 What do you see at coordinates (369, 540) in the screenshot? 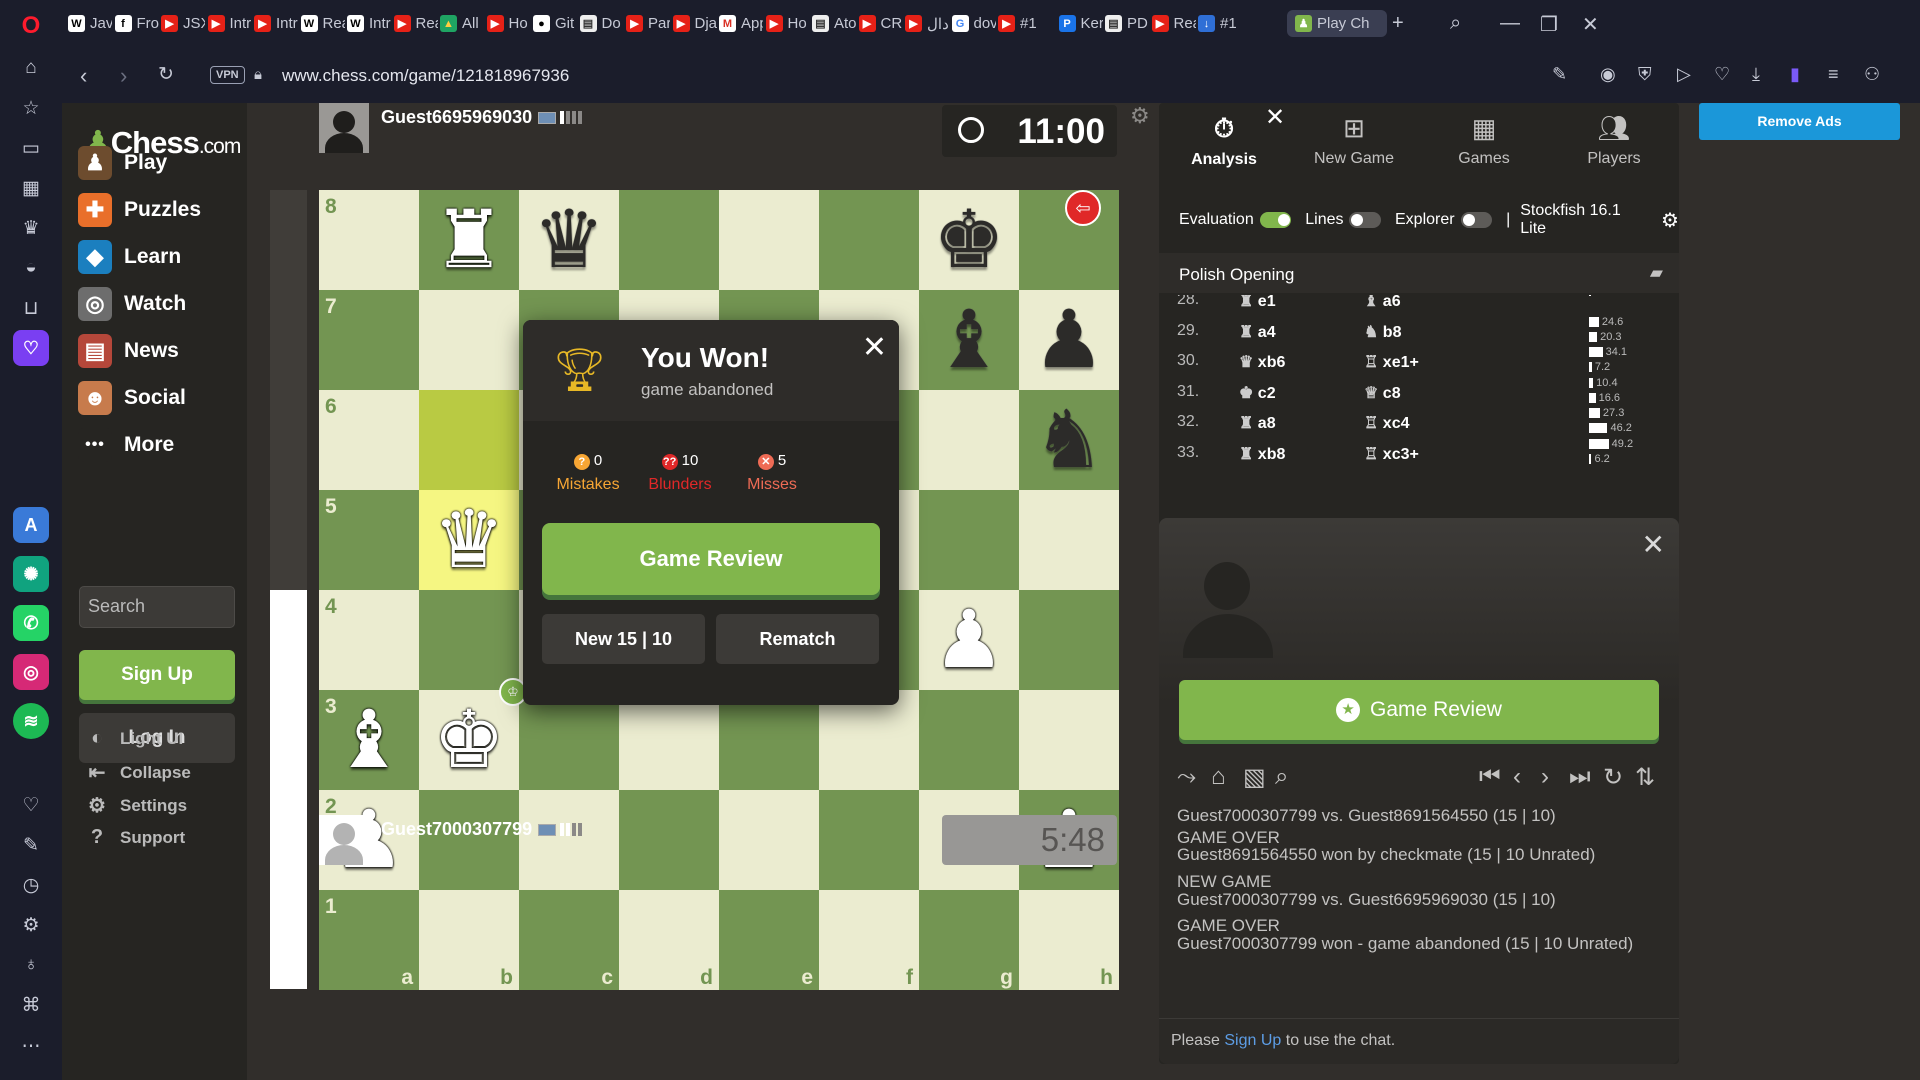
I see `square-a5: 5` at bounding box center [369, 540].